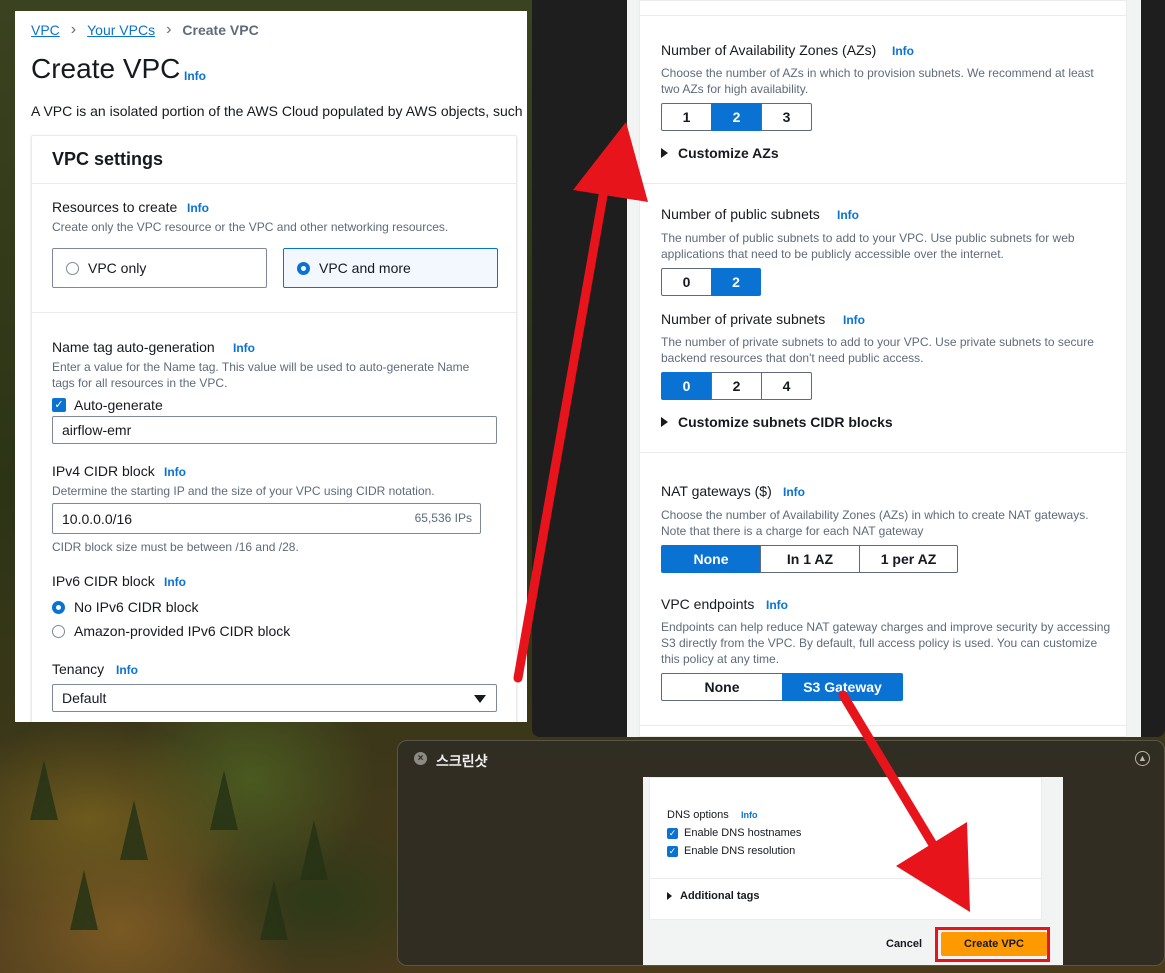 Image resolution: width=1165 pixels, height=973 pixels. Describe the element at coordinates (711, 559) in the screenshot. I see `nat-option-none: None` at that location.